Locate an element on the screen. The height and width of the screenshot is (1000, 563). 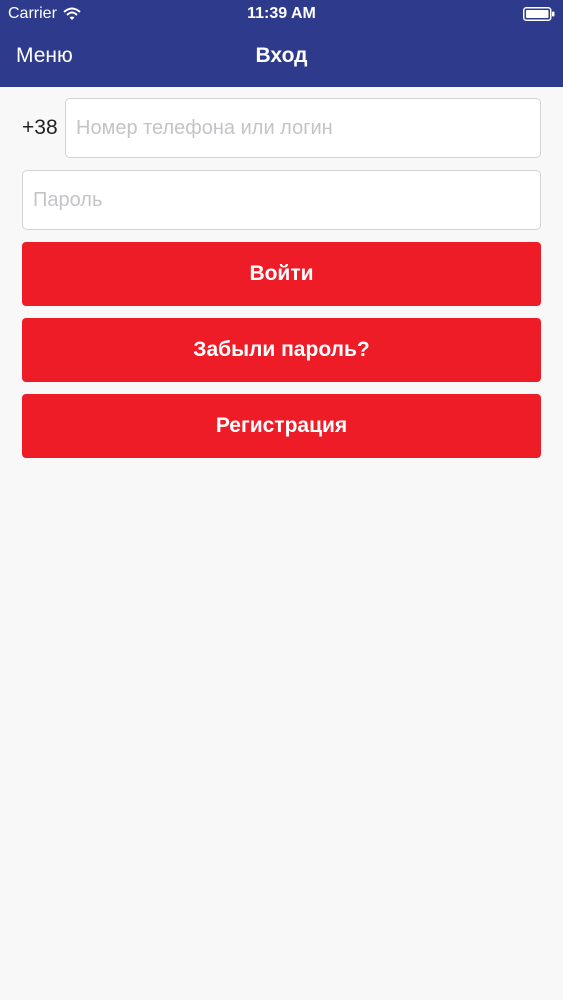
phone-login-input is located at coordinates (303, 128).